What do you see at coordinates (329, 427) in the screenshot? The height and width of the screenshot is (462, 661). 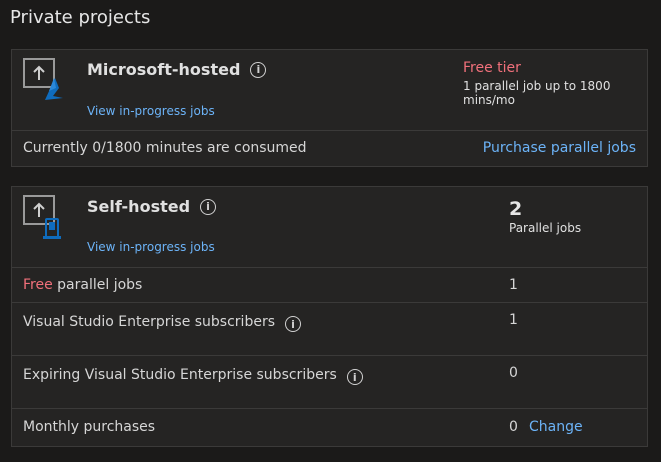 I see `table-row: Monthly purchases 0 Change` at bounding box center [329, 427].